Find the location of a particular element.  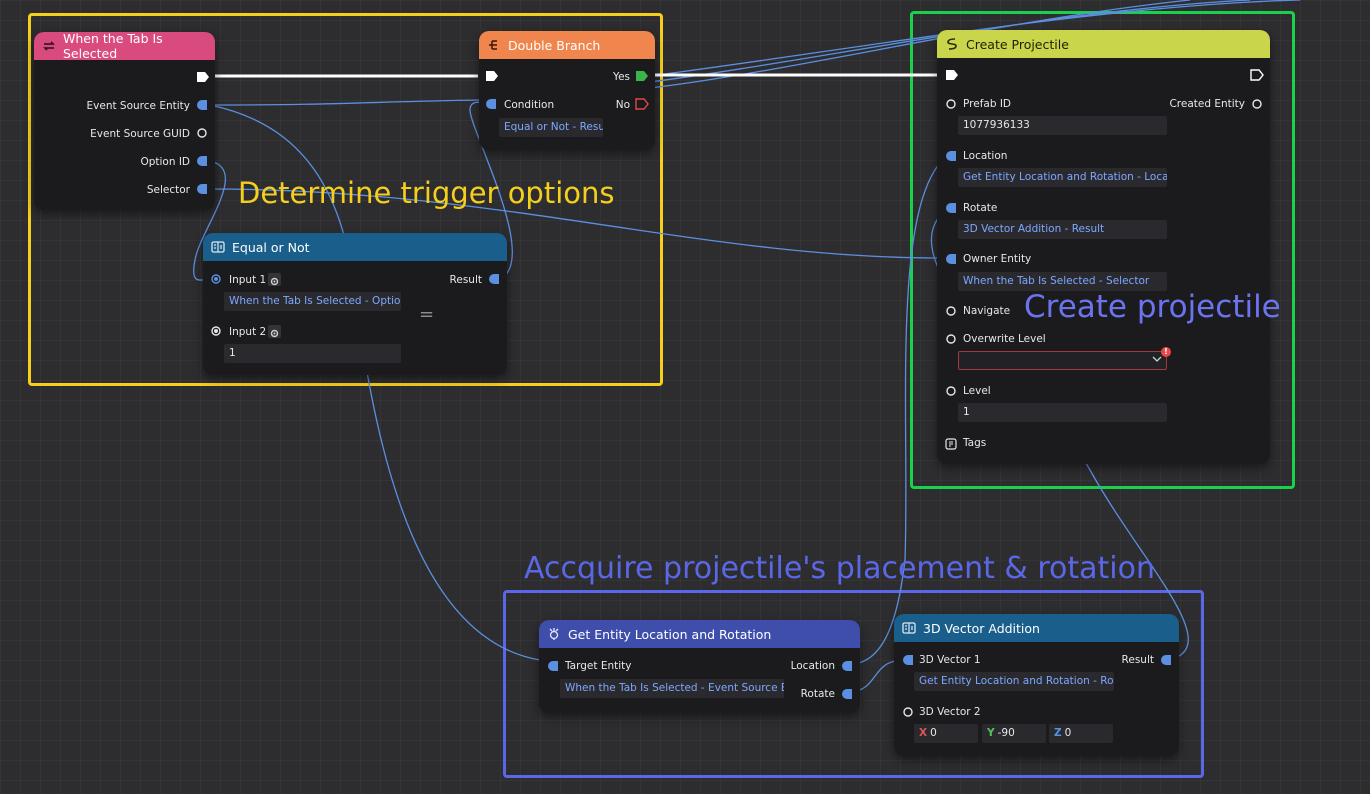

data-out-pin-event-source-guid is located at coordinates (202, 133).